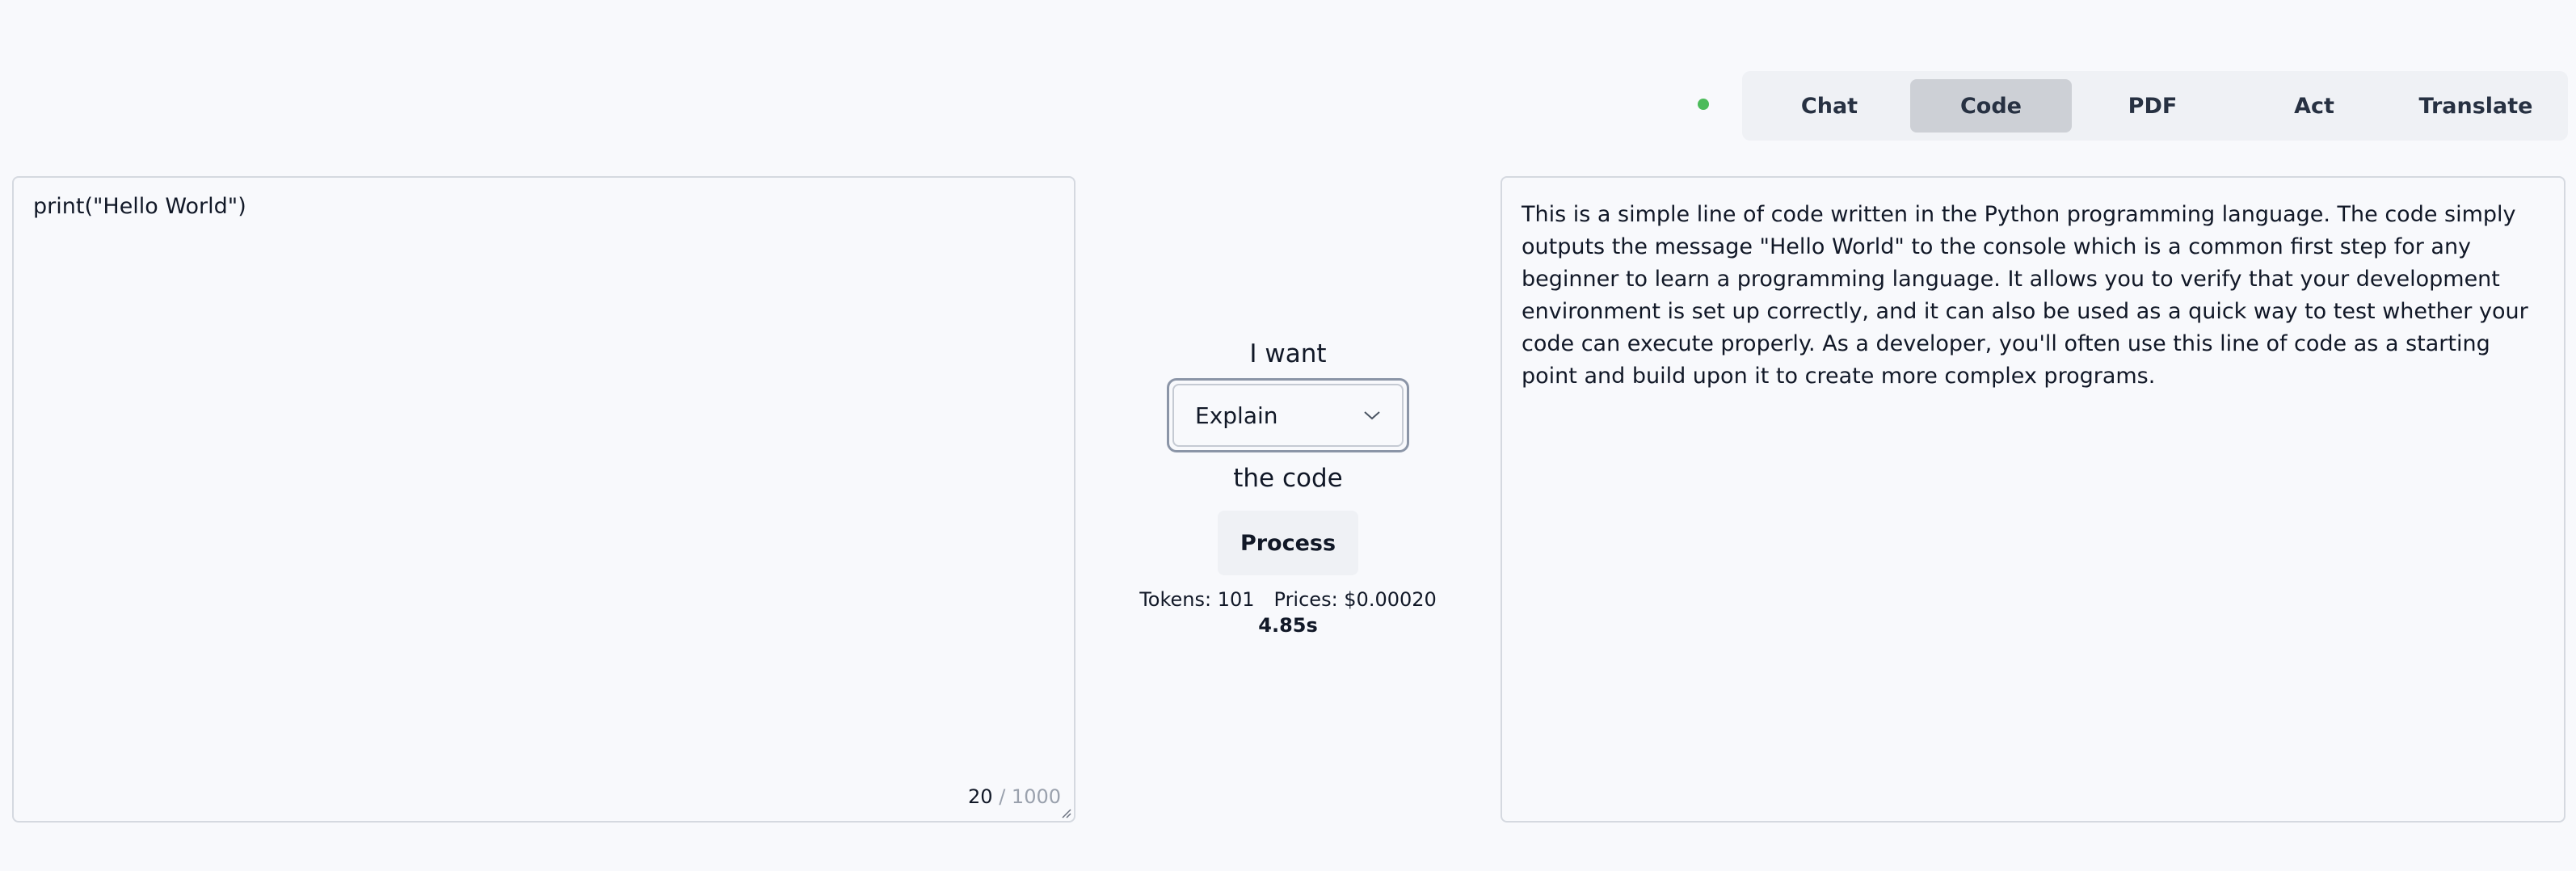 The width and height of the screenshot is (2576, 871). I want to click on character-counter: 20 / 1000, so click(1014, 796).